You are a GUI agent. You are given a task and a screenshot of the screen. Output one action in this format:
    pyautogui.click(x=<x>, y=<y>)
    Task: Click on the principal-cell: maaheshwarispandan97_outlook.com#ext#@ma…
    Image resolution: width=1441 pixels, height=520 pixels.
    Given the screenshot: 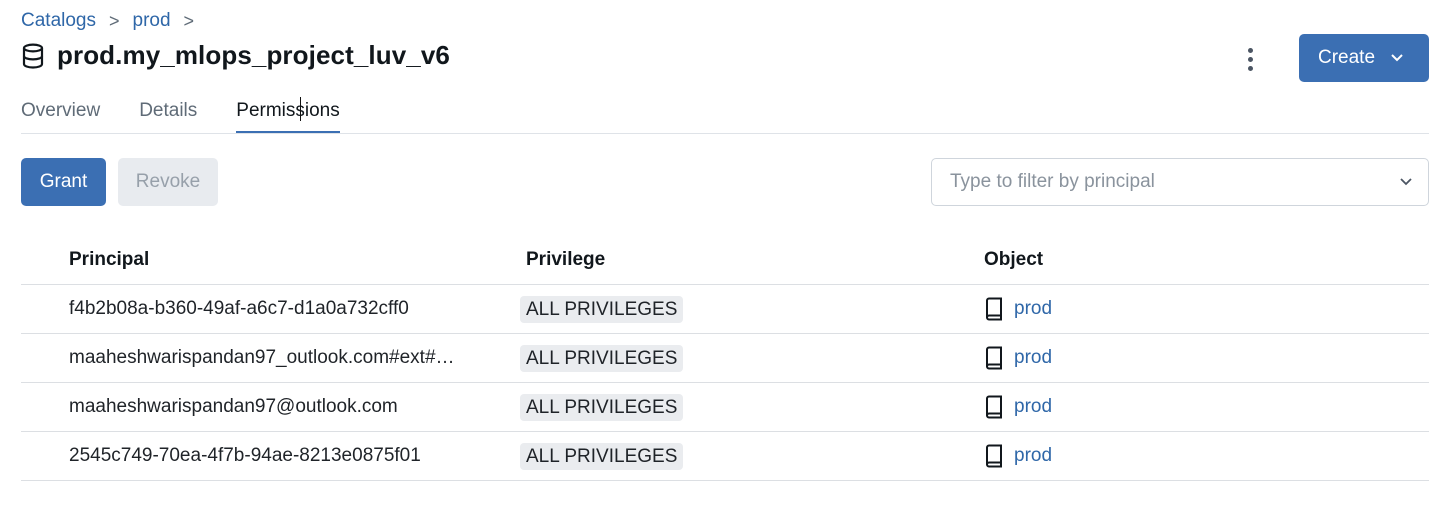 What is the action you would take?
    pyautogui.click(x=274, y=357)
    